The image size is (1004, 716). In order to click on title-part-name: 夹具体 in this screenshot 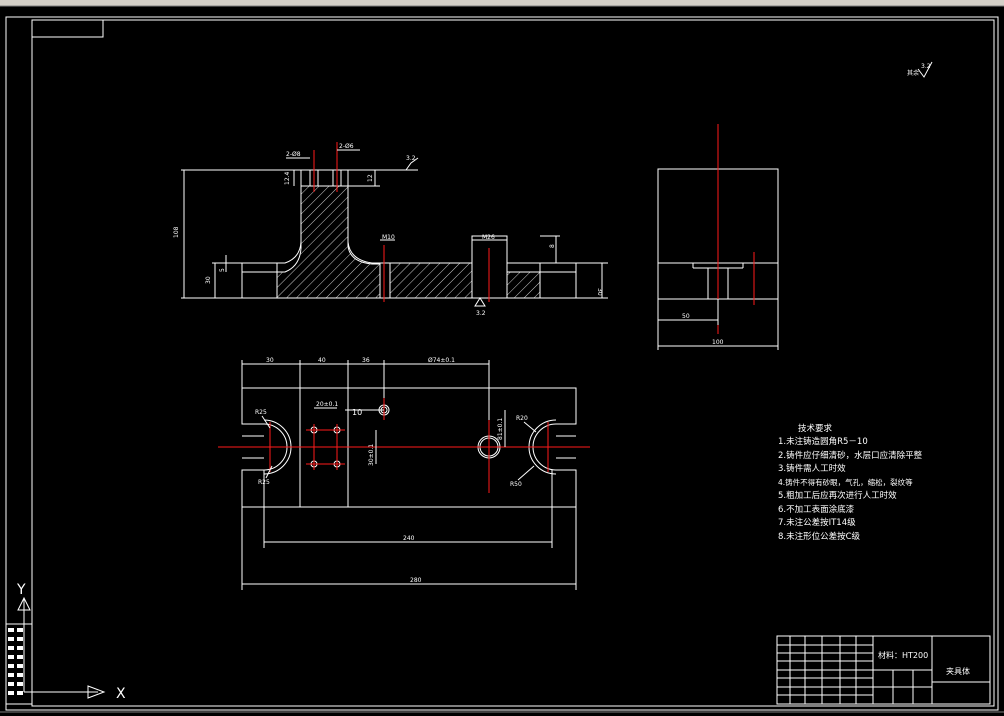, I will do `click(958, 671)`.